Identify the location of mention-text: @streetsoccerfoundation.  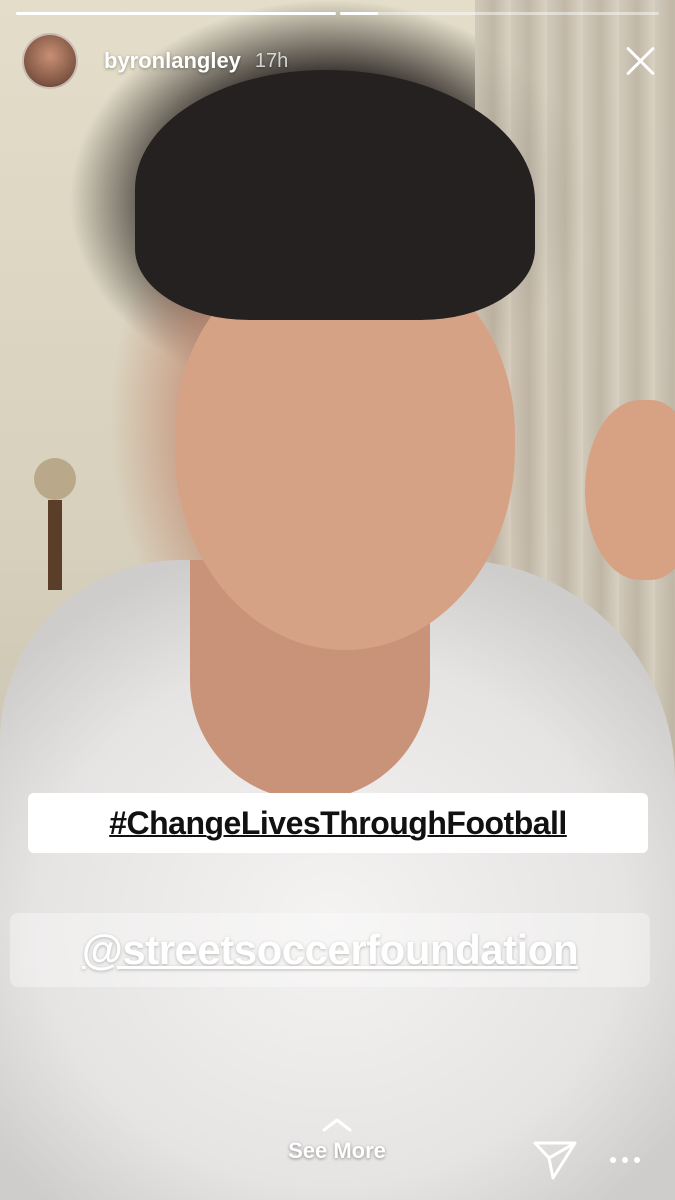
(330, 949).